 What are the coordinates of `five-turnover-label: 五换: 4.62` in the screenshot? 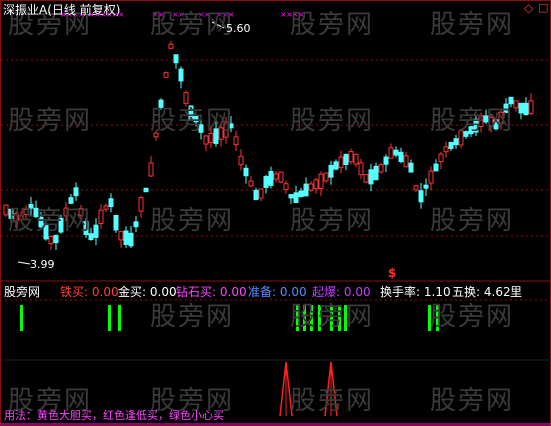 It's located at (481, 292).